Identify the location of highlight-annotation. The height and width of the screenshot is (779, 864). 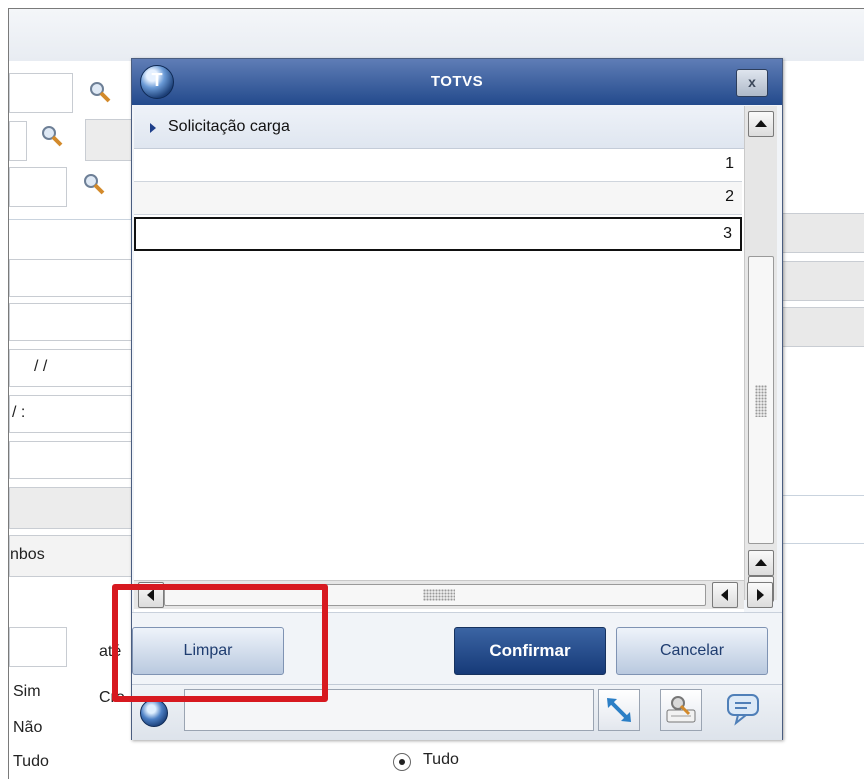
(220, 643).